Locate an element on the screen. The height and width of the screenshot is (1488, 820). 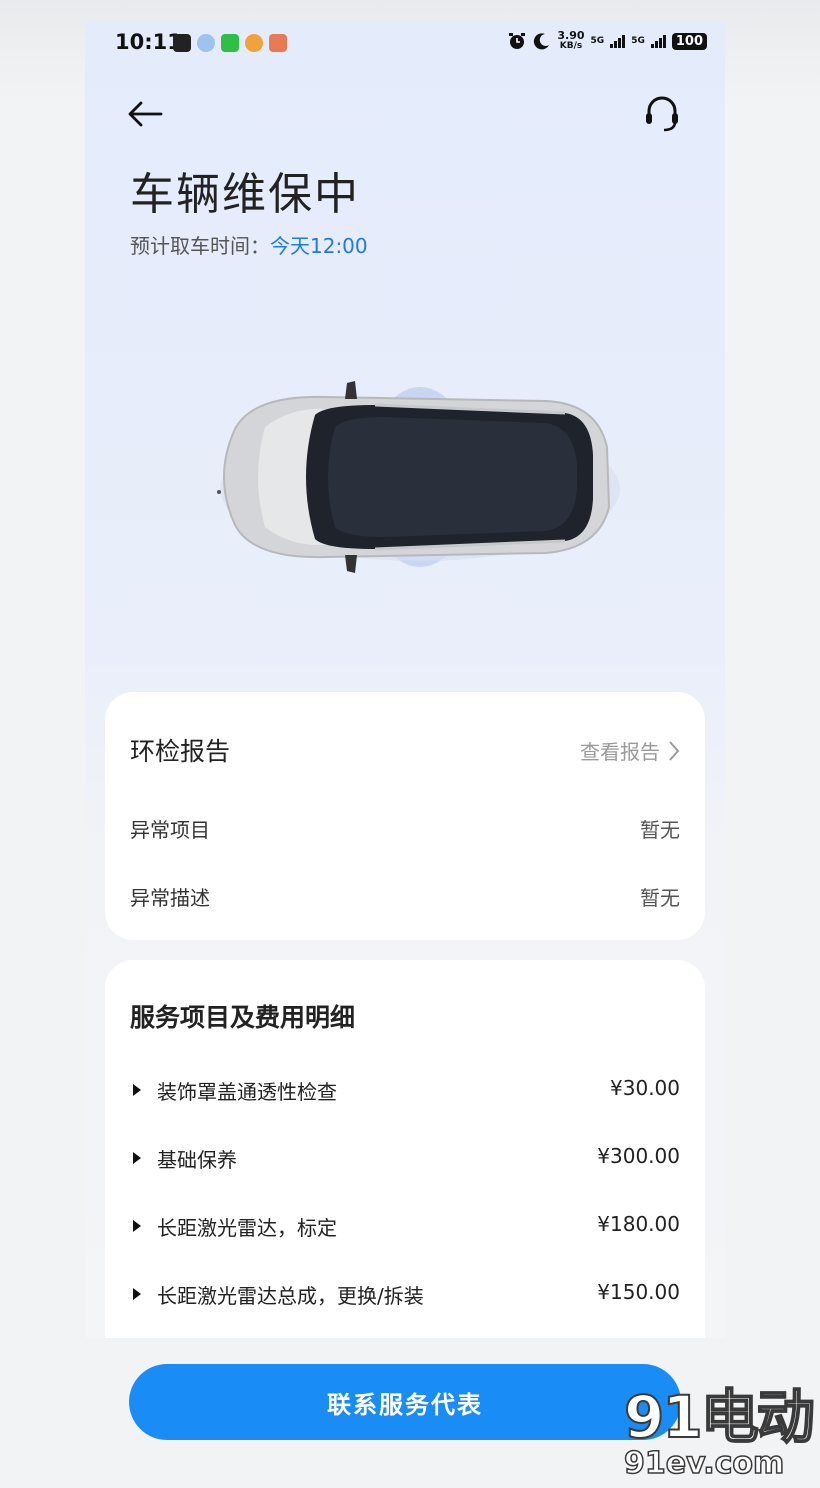
service-item: 长距激光雷达，标定 ¥180.00 is located at coordinates (405, 1227).